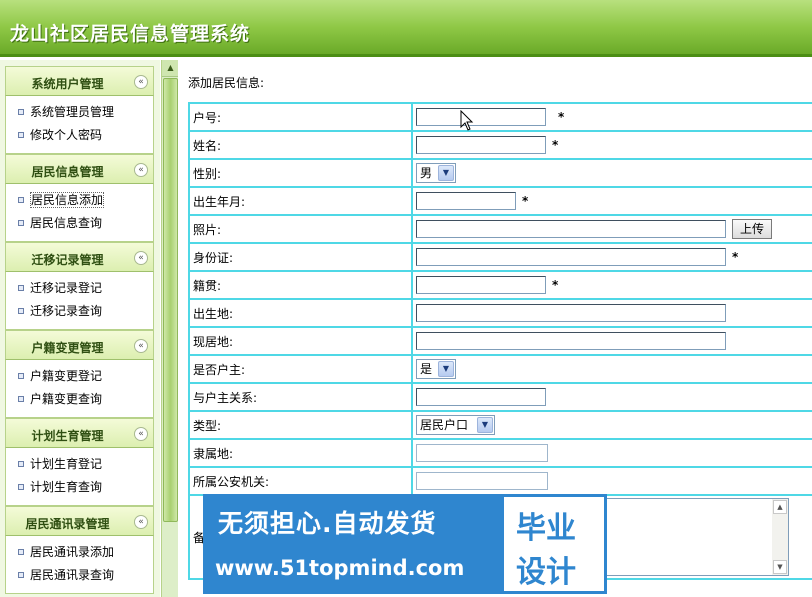 This screenshot has height=597, width=812. What do you see at coordinates (482, 453) in the screenshot?
I see `jurisdiction-input` at bounding box center [482, 453].